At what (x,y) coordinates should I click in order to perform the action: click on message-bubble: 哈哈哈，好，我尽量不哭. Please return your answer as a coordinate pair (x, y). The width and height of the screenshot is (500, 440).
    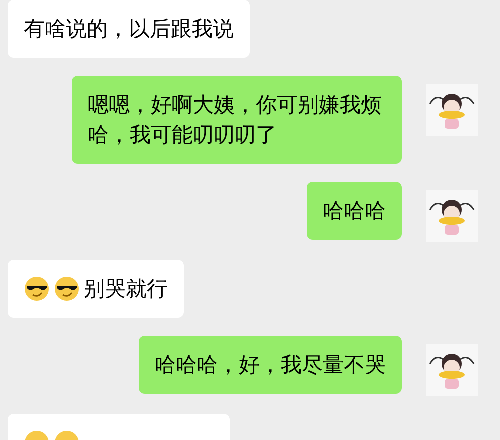
    Looking at the image, I should click on (270, 365).